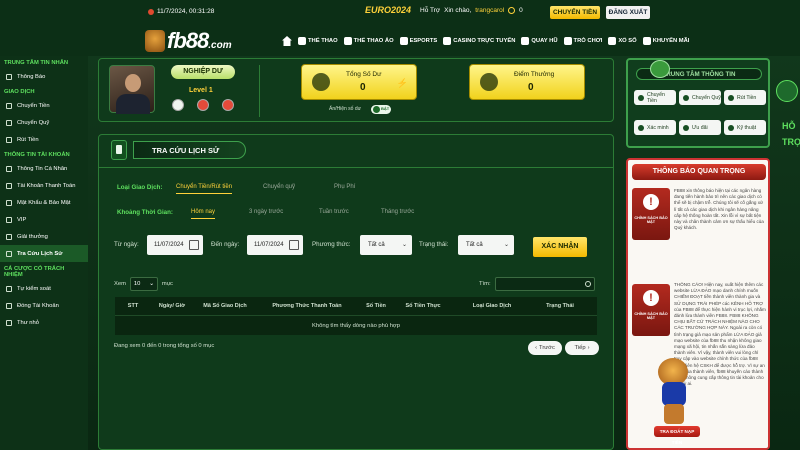 This screenshot has height=450, width=800. Describe the element at coordinates (381, 109) in the screenshot. I see `hide-balance-toggle: BẬT` at that location.